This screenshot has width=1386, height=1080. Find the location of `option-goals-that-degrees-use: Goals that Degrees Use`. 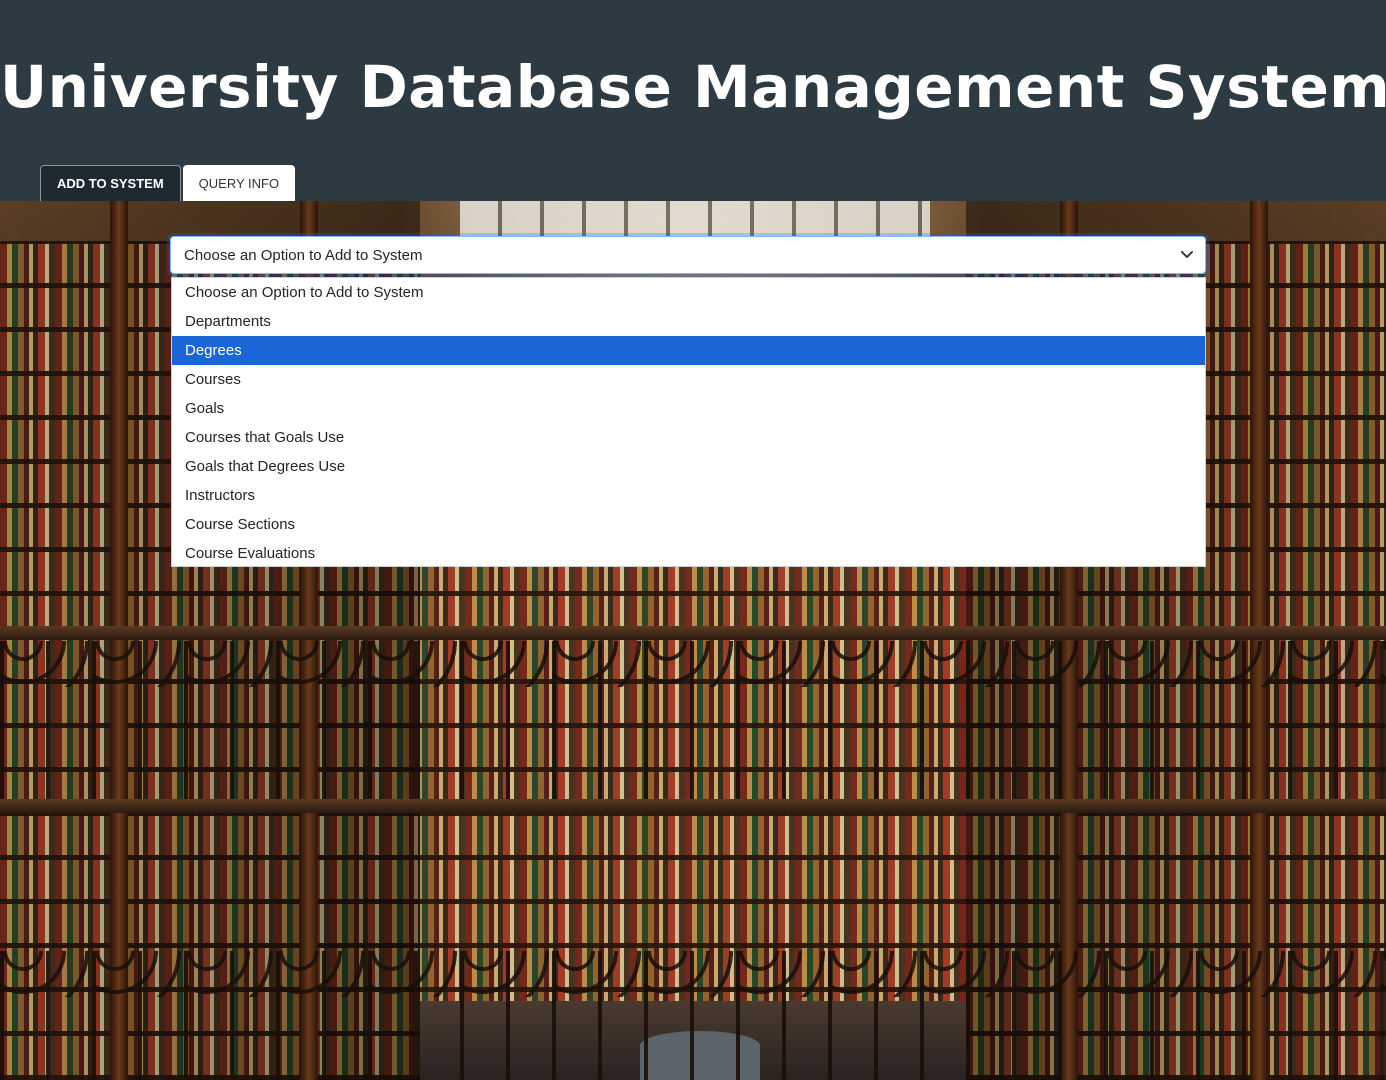

option-goals-that-degrees-use: Goals that Degrees Use is located at coordinates (688, 466).